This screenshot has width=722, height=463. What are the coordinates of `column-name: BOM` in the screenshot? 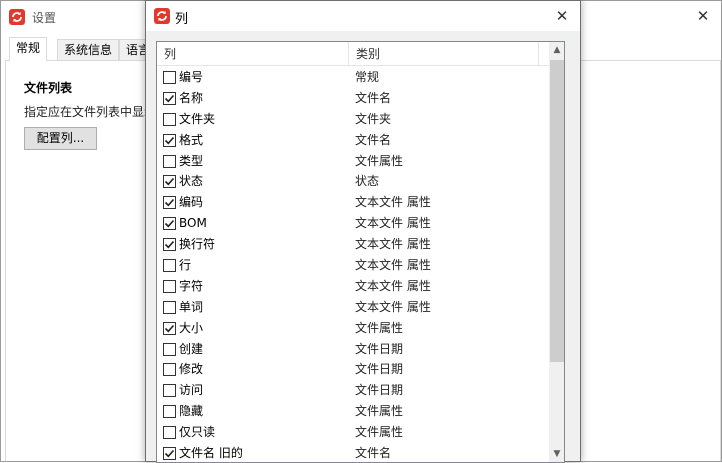 It's located at (193, 223).